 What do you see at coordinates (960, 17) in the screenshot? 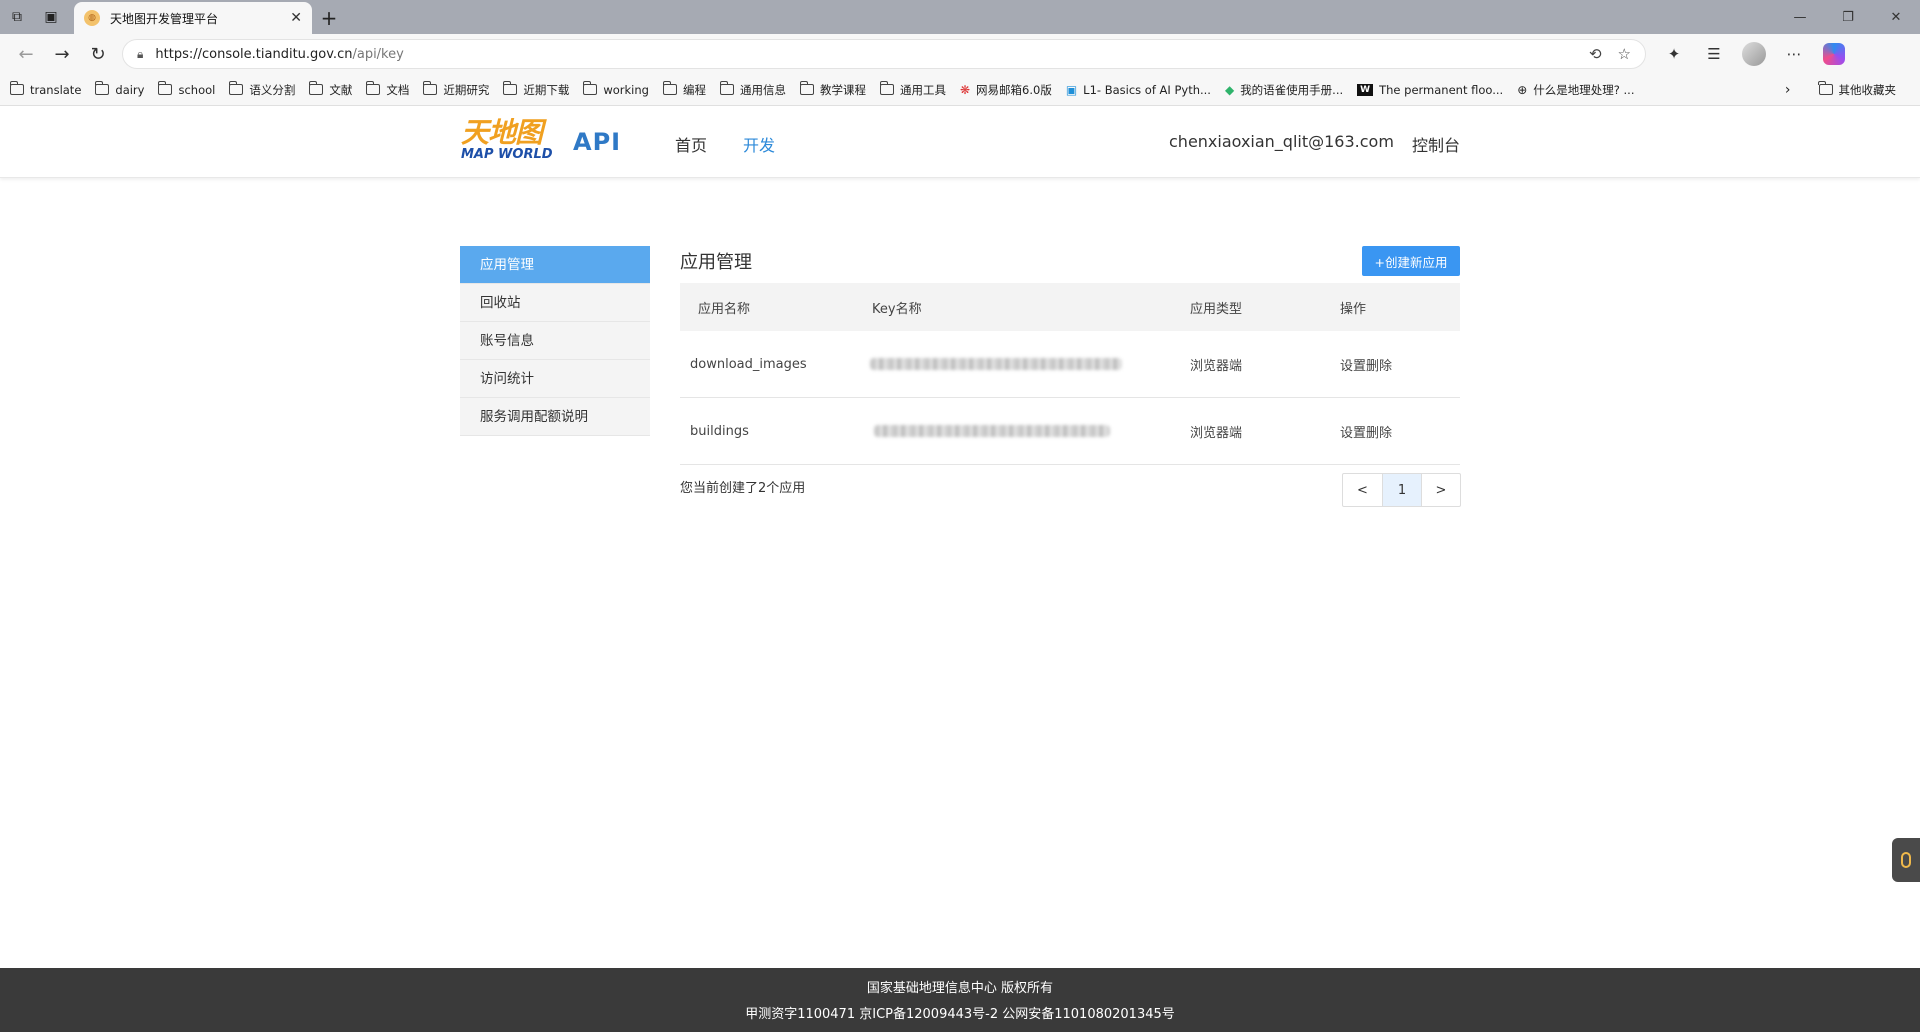
I see `browser-tab-strip: ⧉ ▣ ◍ 天地图开发管理平台 ✕ + — ❐ ✕` at bounding box center [960, 17].